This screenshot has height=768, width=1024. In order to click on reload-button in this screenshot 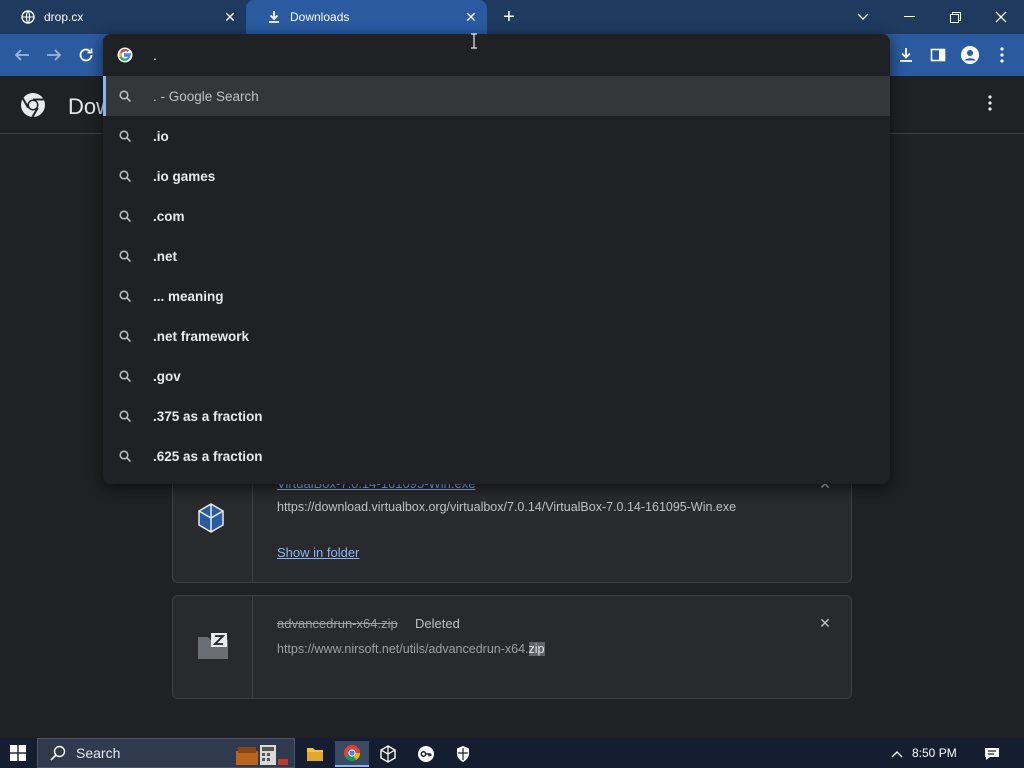, I will do `click(86, 55)`.